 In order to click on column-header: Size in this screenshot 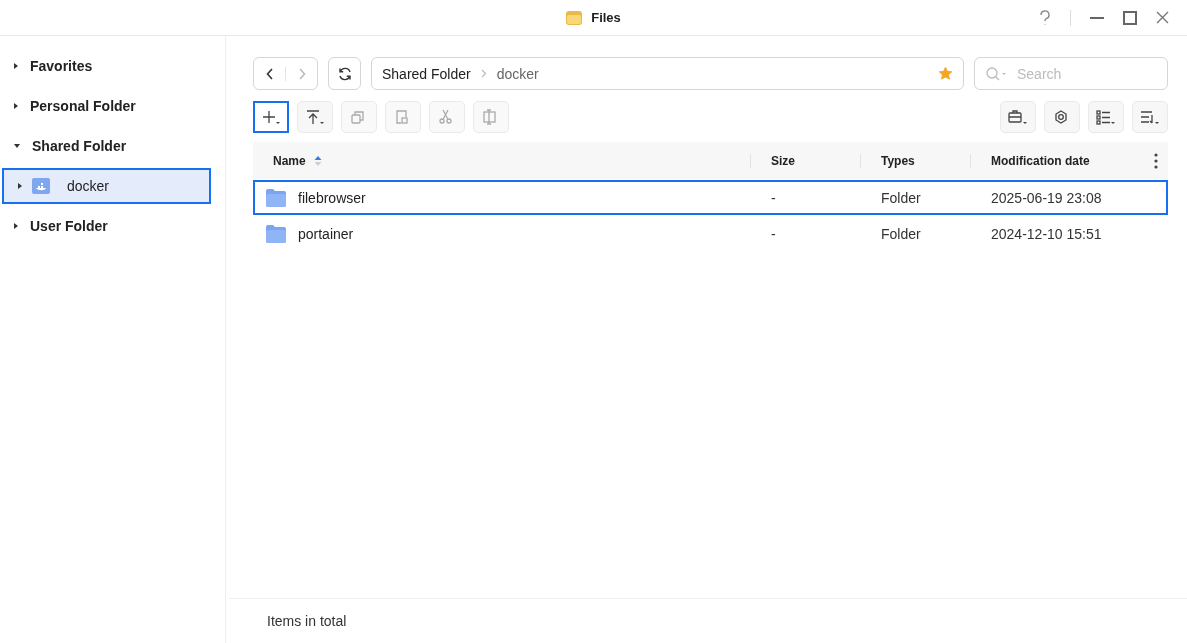, I will do `click(805, 160)`.